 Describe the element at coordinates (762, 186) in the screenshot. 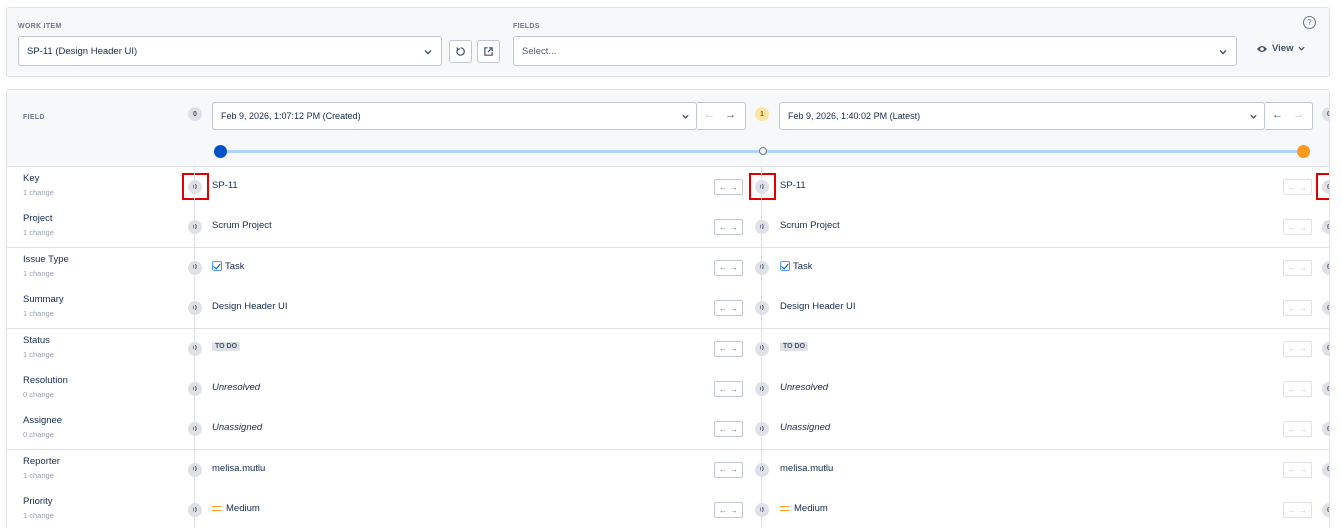

I see `highlight-box-middle-badge` at that location.